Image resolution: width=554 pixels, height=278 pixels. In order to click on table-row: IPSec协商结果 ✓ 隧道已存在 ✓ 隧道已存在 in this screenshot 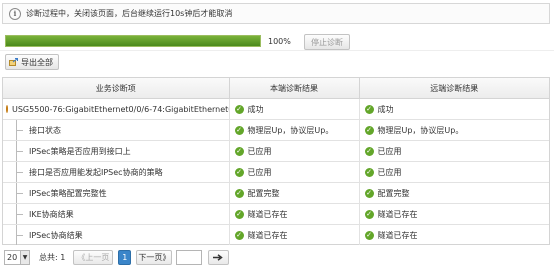, I will do `click(276, 234)`.